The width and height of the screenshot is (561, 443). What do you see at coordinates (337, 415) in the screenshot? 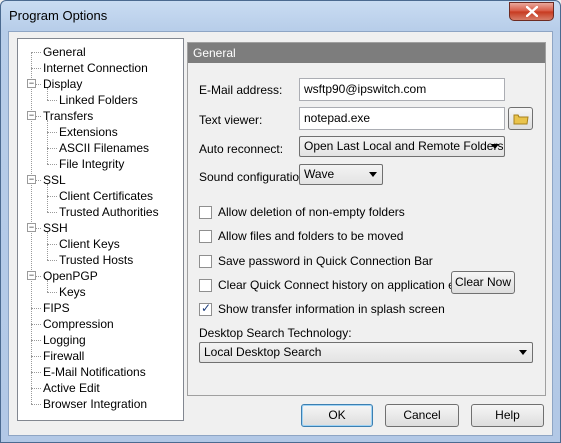
I see `ok-button: OK` at bounding box center [337, 415].